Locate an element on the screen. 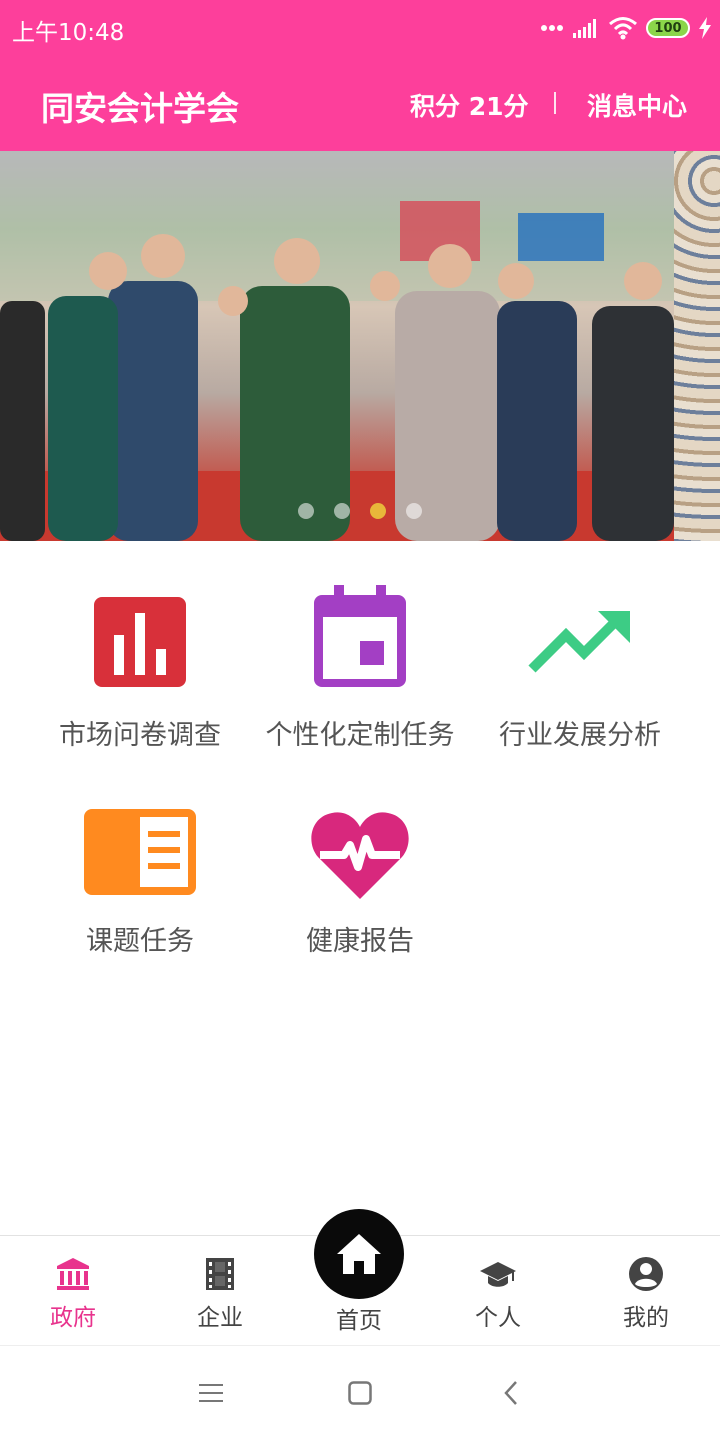 The image size is (720, 1440). feature-topic-task: 课题任务 is located at coordinates (140, 885).